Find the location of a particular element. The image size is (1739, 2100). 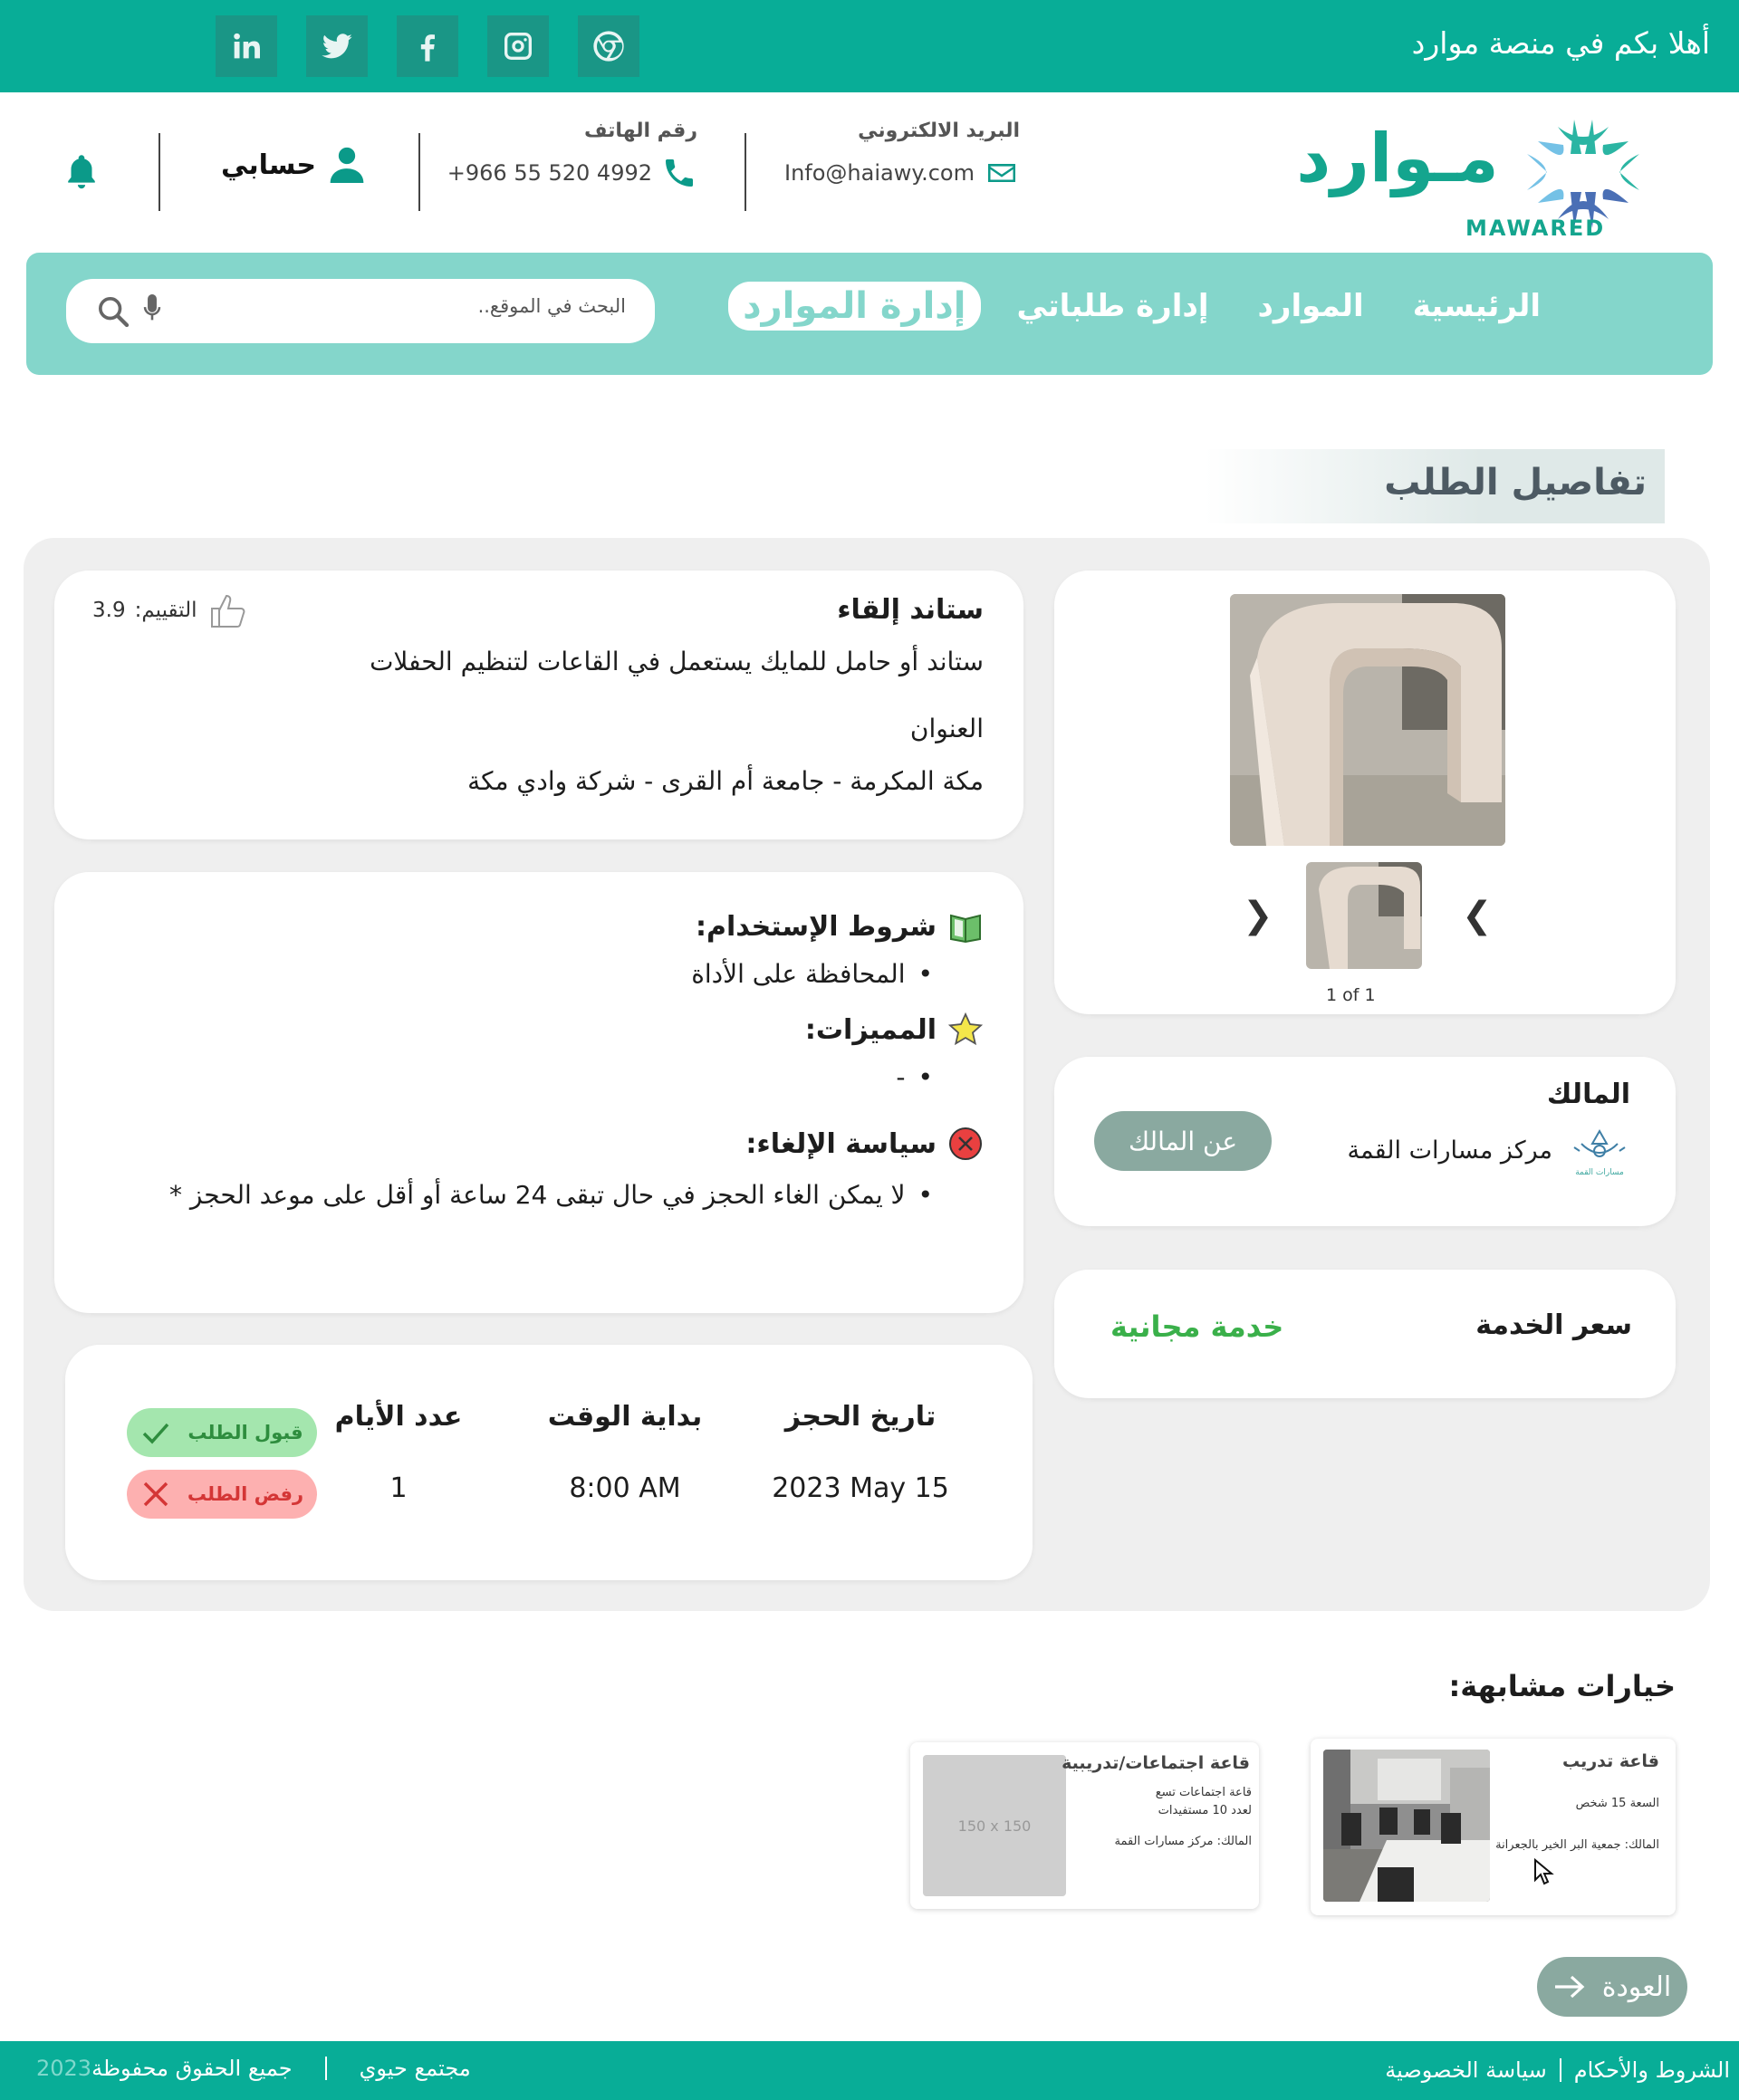

similar-card-desc: قاعة اجتماعات تسع is located at coordinates (1203, 1792).